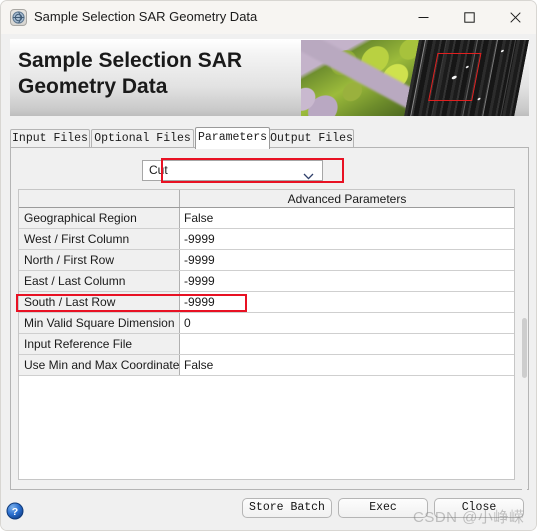 The height and width of the screenshot is (531, 537). What do you see at coordinates (479, 508) in the screenshot?
I see `close-button: Close` at bounding box center [479, 508].